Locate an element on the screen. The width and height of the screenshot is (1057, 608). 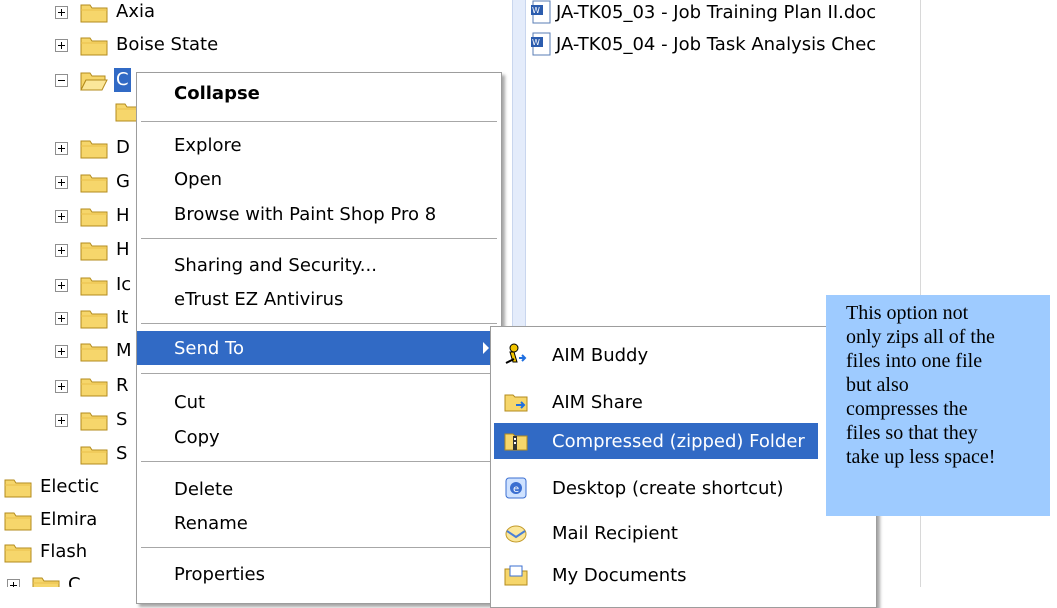
tree-item: G is located at coordinates (93, 182).